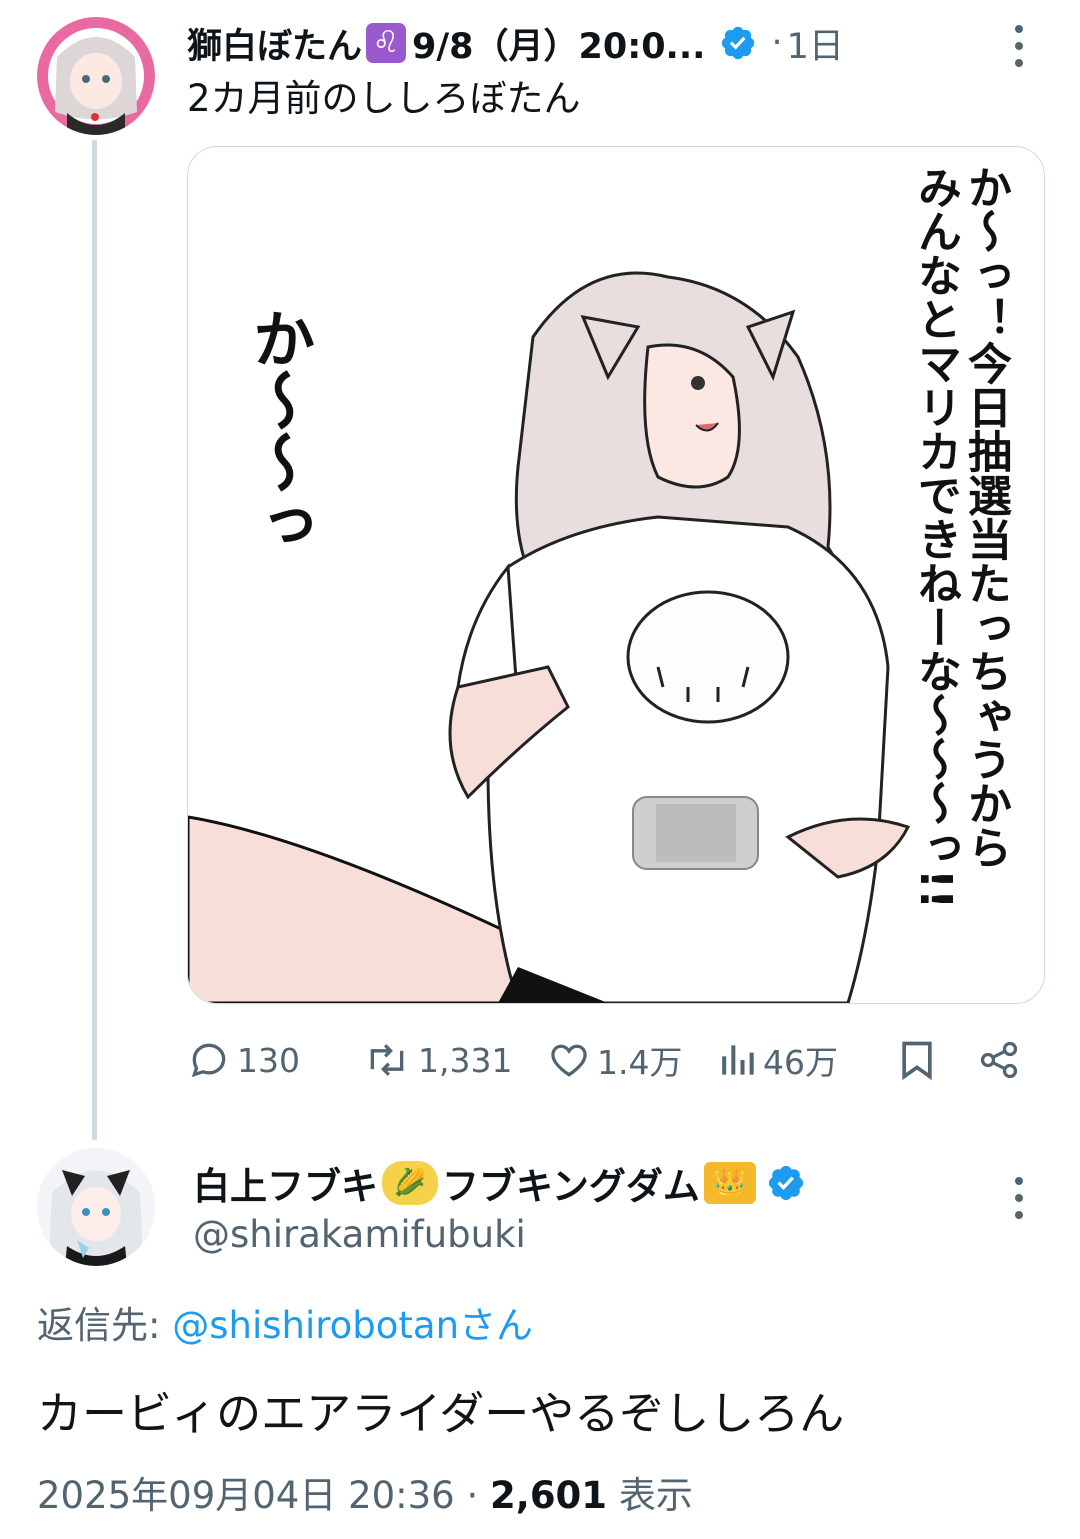 Image resolution: width=1080 pixels, height=1539 pixels. What do you see at coordinates (571, 1183) in the screenshot?
I see `tweet2-author-suffix: フブキングダム` at bounding box center [571, 1183].